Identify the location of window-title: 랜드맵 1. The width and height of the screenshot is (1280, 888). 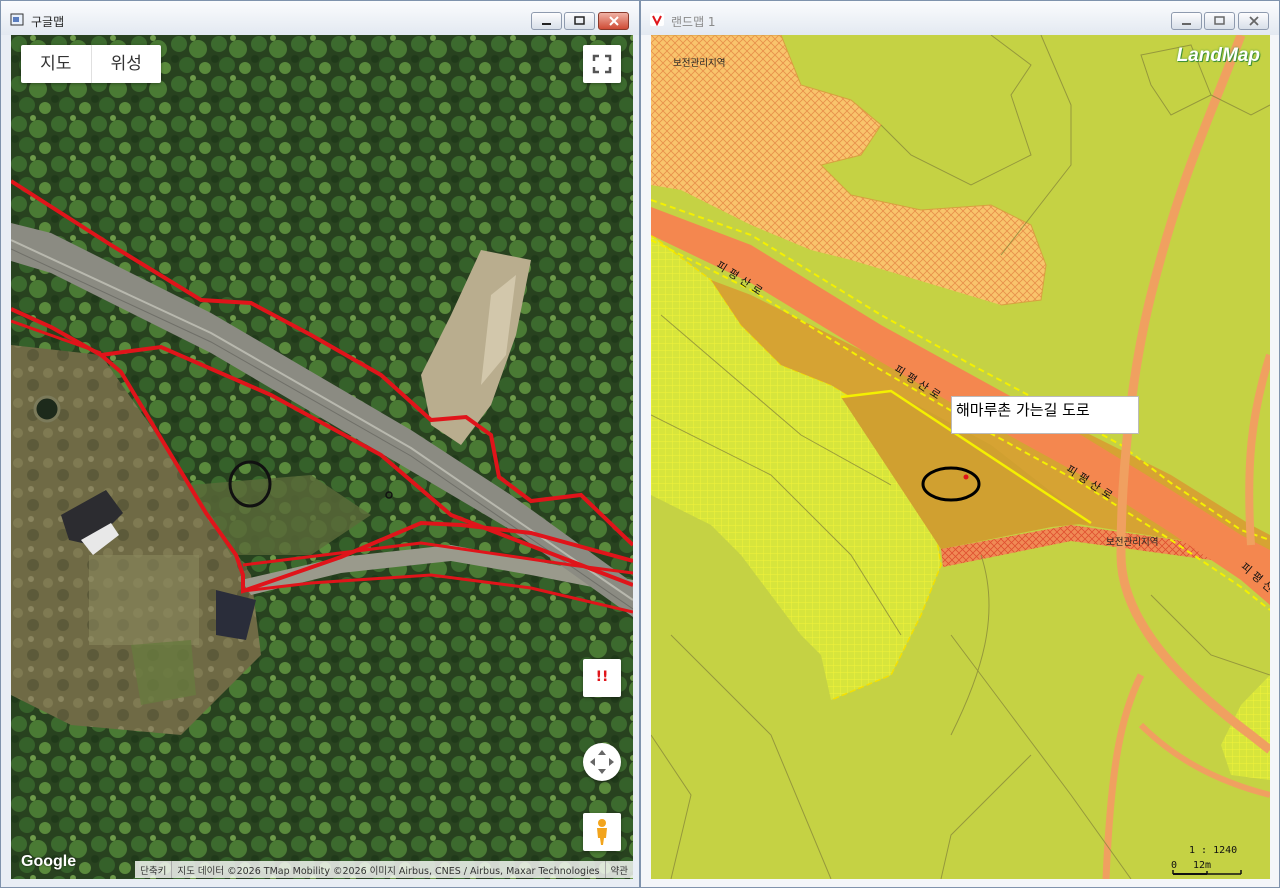
(693, 22).